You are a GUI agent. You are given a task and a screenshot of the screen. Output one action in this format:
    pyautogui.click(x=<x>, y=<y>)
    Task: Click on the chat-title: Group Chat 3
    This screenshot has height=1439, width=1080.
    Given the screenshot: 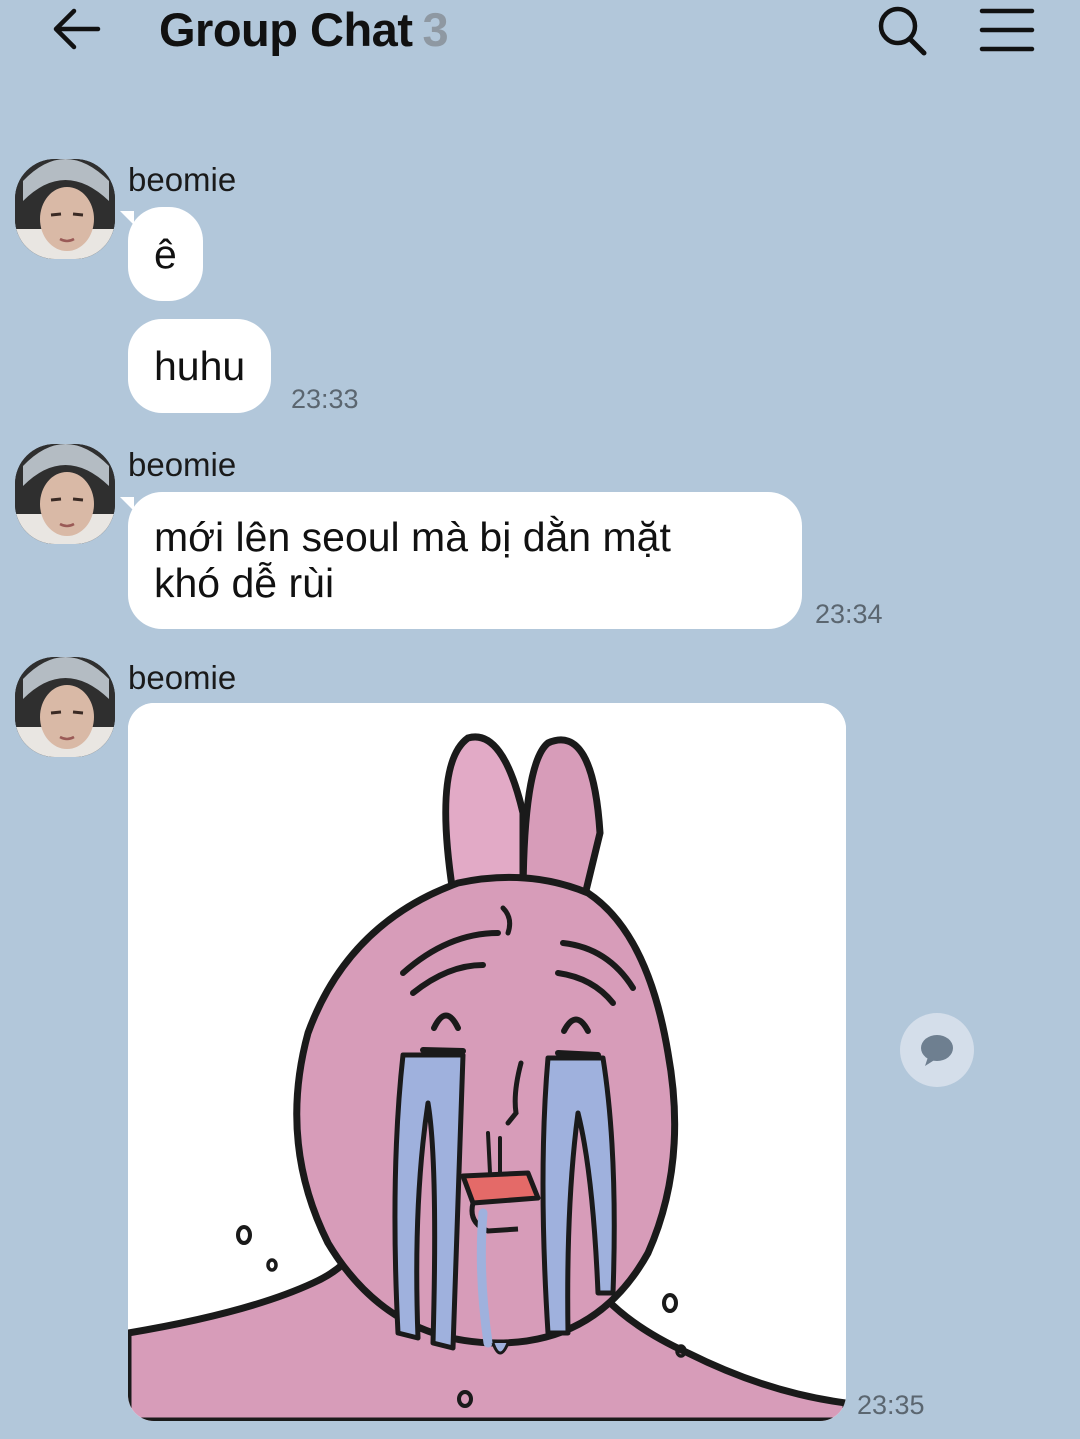 What is the action you would take?
    pyautogui.click(x=304, y=29)
    